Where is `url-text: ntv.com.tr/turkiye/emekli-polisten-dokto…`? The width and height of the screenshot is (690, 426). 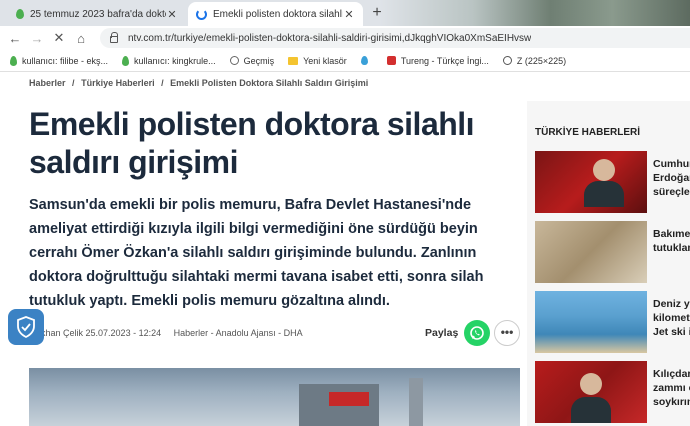 url-text: ntv.com.tr/turkiye/emekli-polisten-dokto… is located at coordinates (330, 38).